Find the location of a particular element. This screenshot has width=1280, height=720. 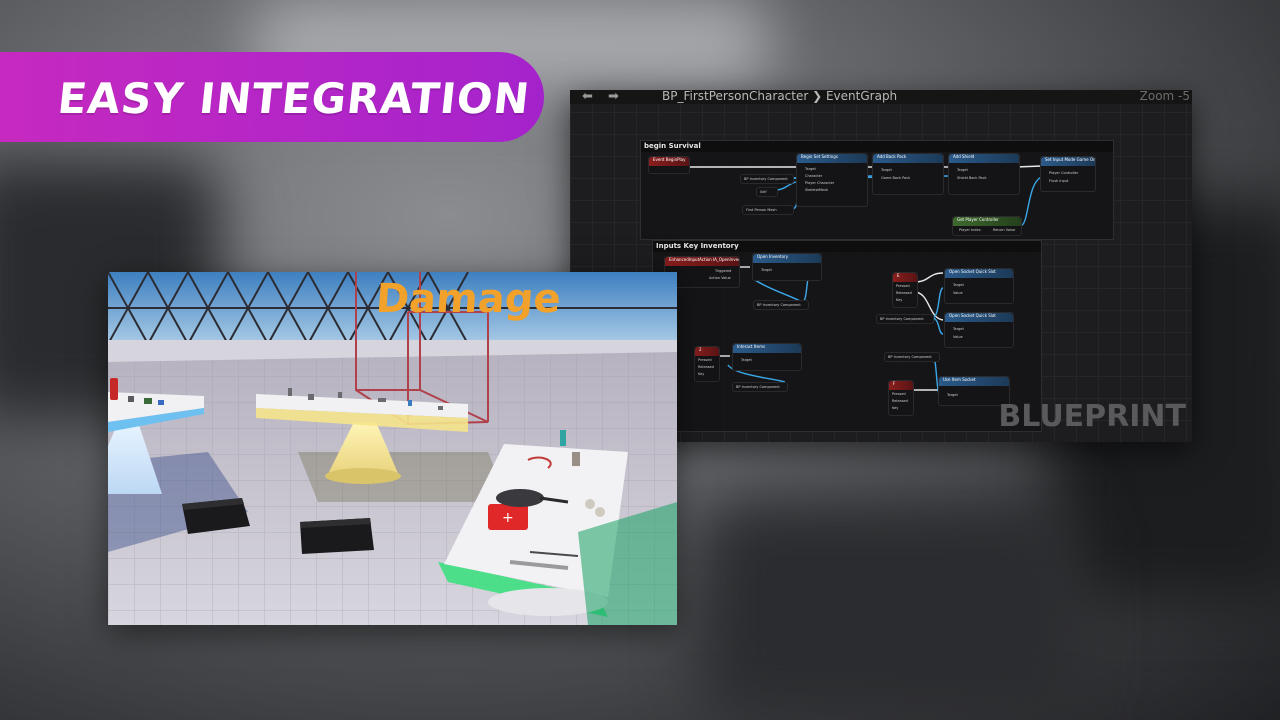

table-cone-base is located at coordinates (363, 476).